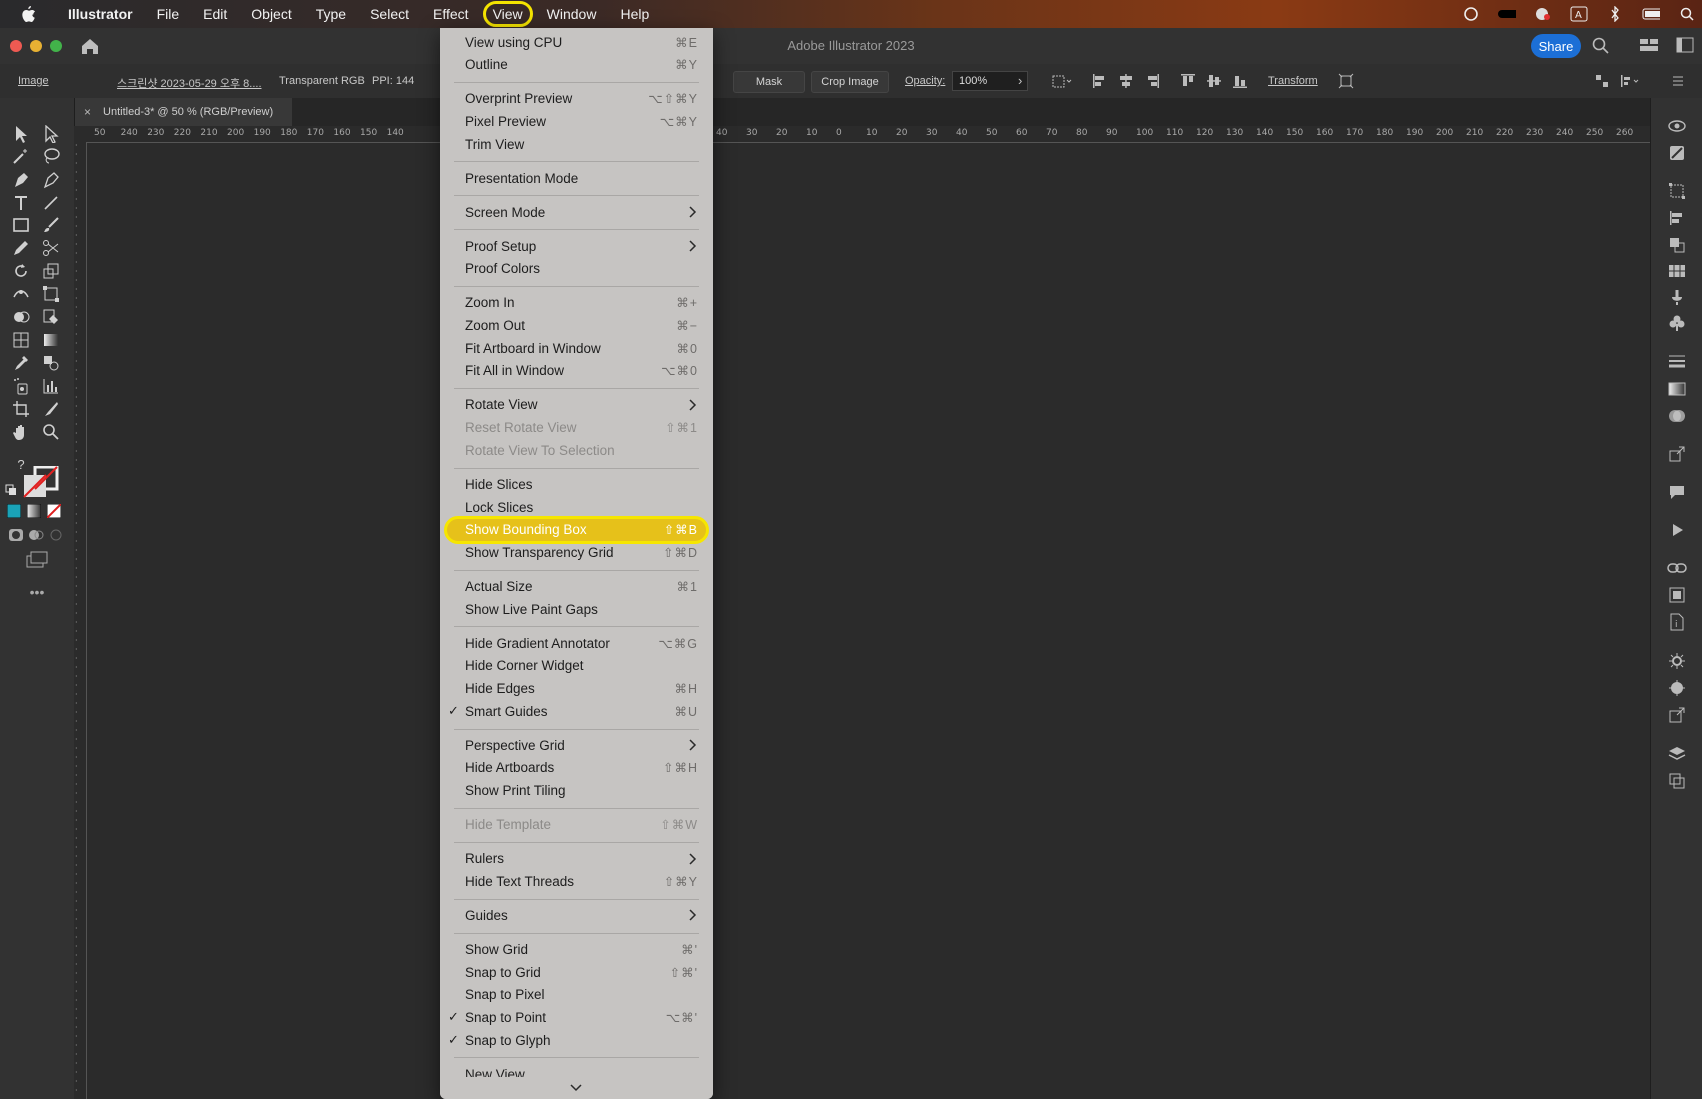 This screenshot has width=1702, height=1099. Describe the element at coordinates (576, 269) in the screenshot. I see `menu-item-proof-colors: Proof Colors` at that location.